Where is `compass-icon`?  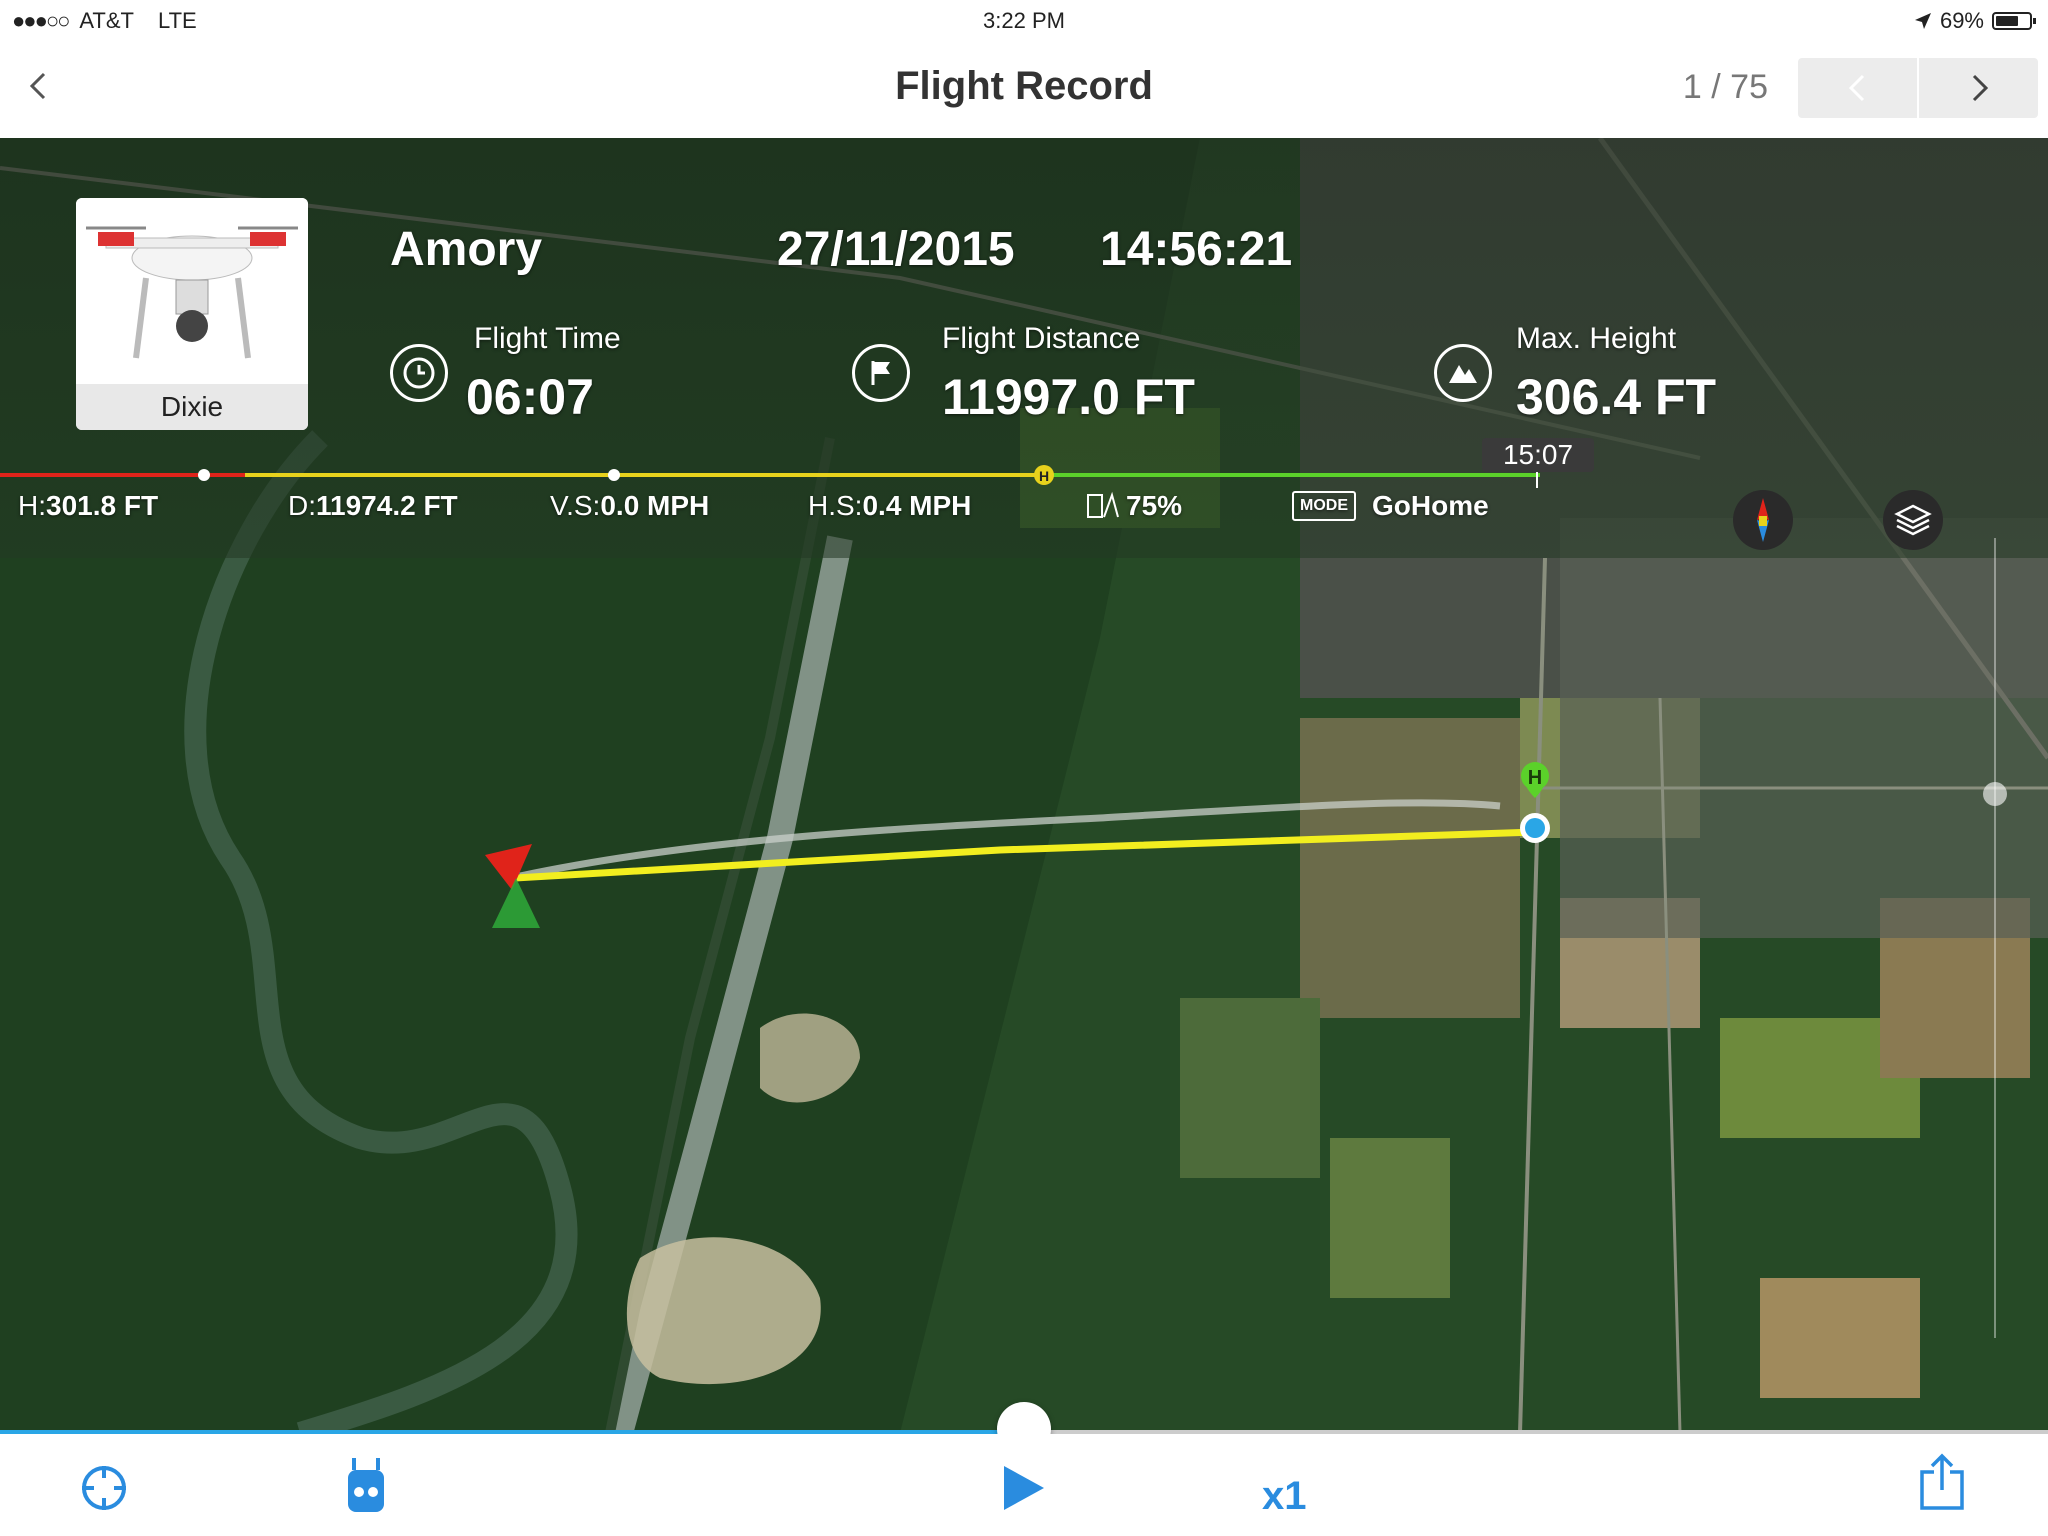 compass-icon is located at coordinates (1763, 520).